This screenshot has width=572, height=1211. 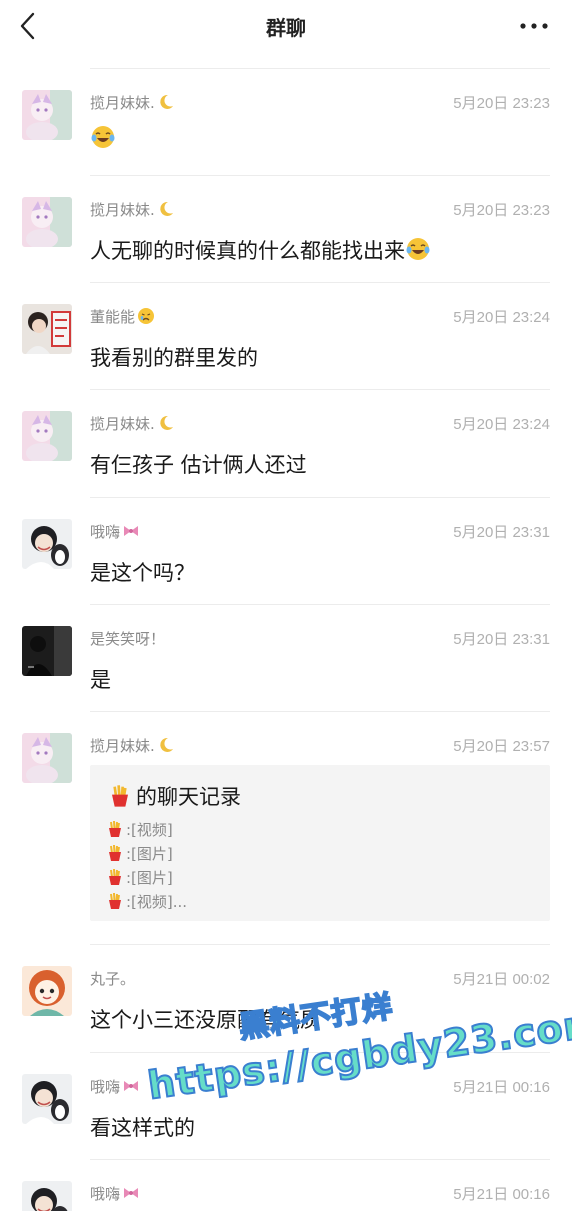 I want to click on message-time: 5月21日 00:02, so click(x=501, y=979).